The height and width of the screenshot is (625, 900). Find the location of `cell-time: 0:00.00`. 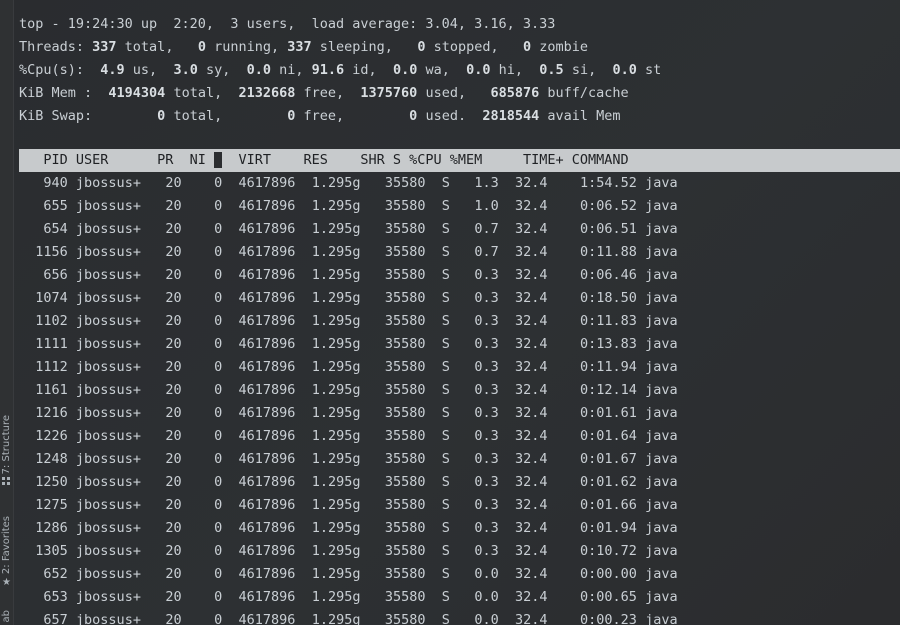

cell-time: 0:00.00 is located at coordinates (596, 574).